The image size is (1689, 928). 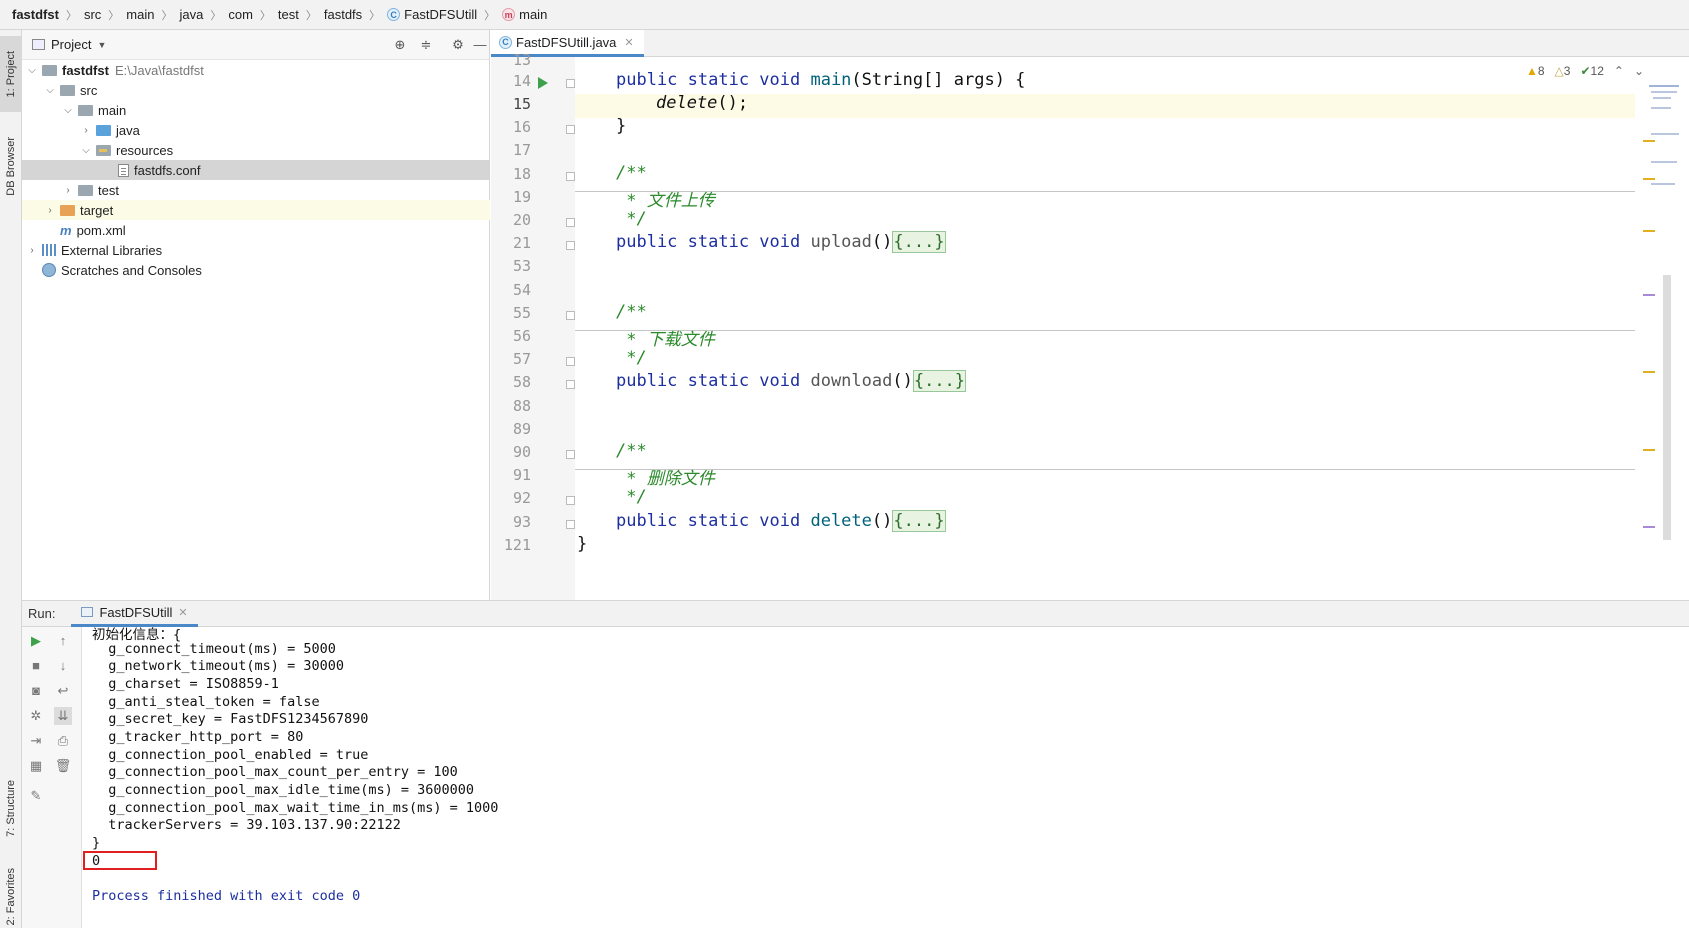 I want to click on breadcrumb-test: test 〉, so click(x=301, y=15).